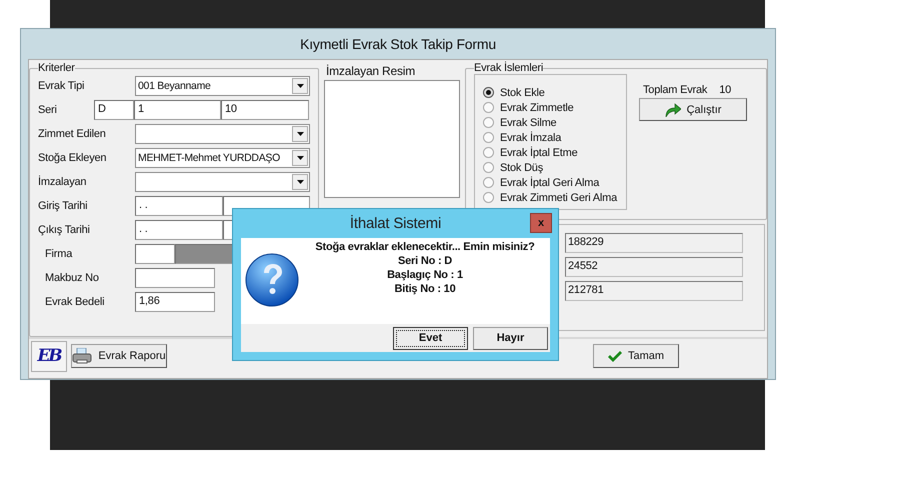 The height and width of the screenshot is (498, 906). What do you see at coordinates (63, 182) in the screenshot?
I see `field-label: İmzalayan` at bounding box center [63, 182].